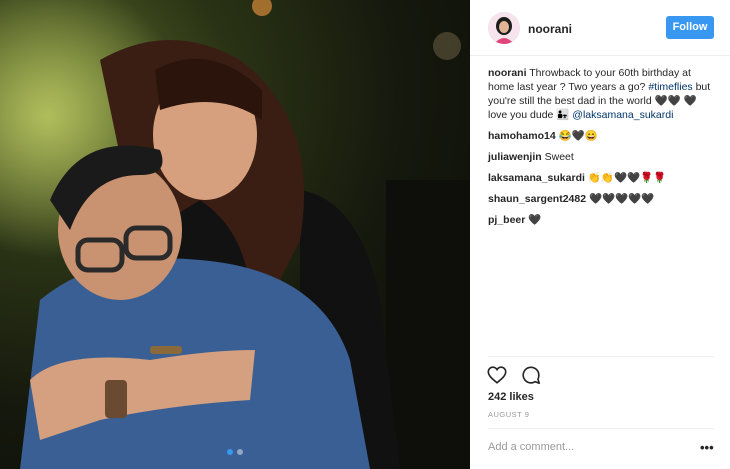  I want to click on caption-mention: @laksamana_sukardi, so click(622, 115).